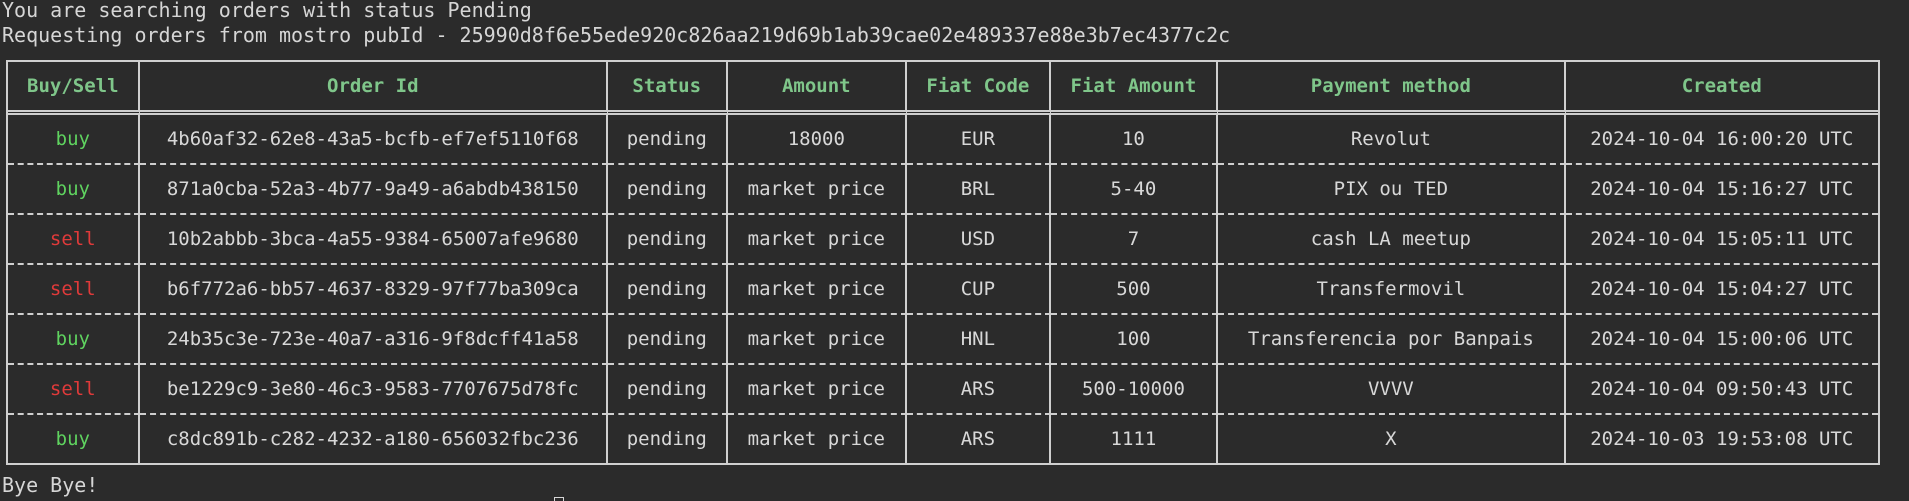  Describe the element at coordinates (1134, 190) in the screenshot. I see `order-fiat-amount: 5-40` at that location.